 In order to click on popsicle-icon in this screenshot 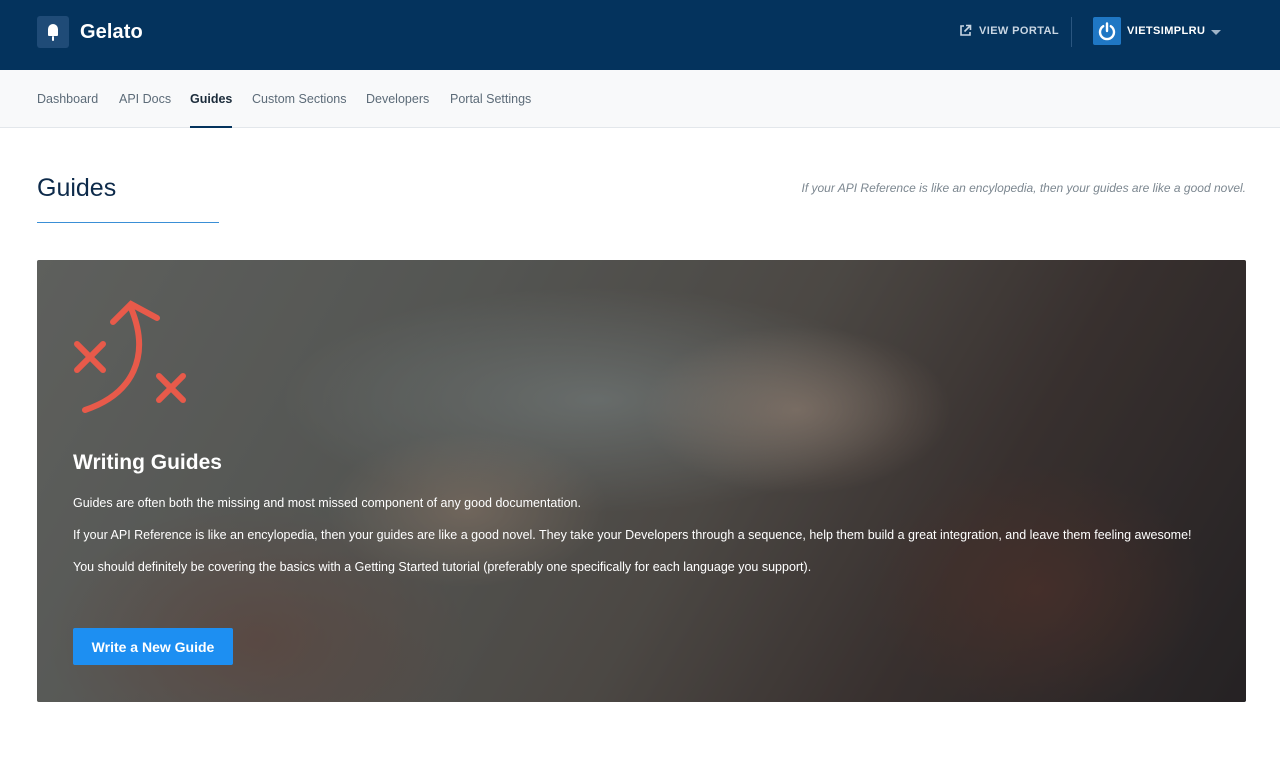, I will do `click(53, 32)`.